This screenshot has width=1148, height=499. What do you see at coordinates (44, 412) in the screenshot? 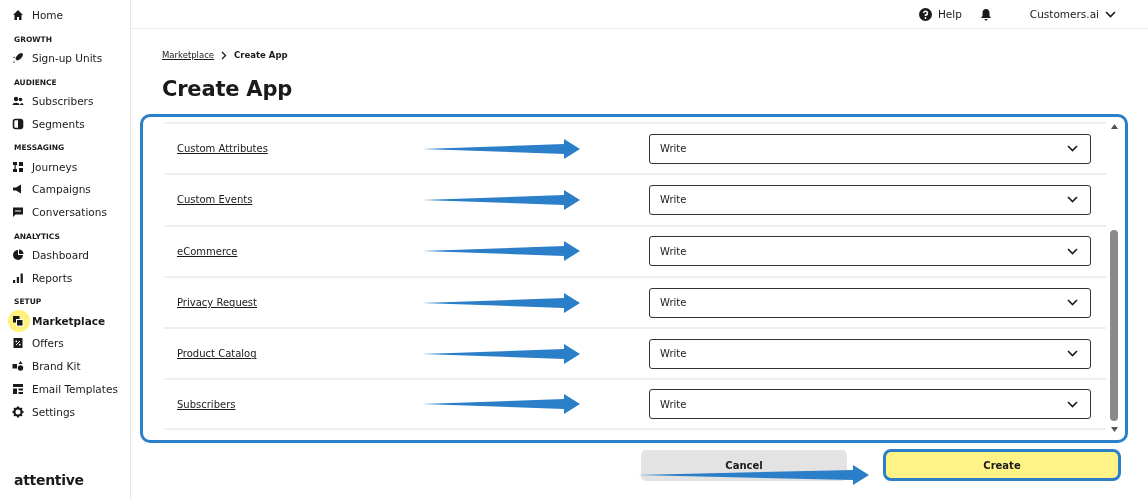
I see `nav-item: Settings` at bounding box center [44, 412].